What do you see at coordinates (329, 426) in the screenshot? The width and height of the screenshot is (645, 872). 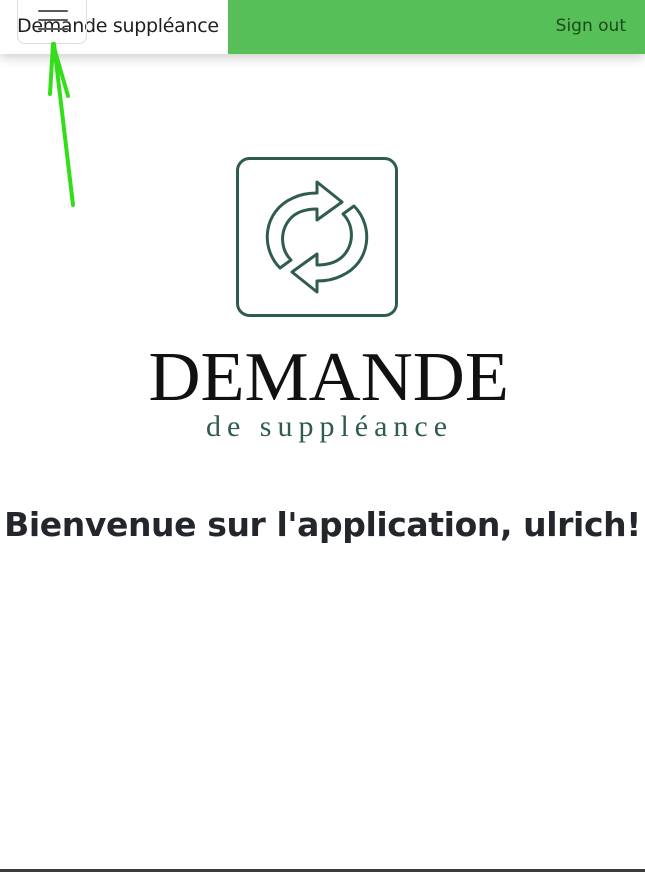 I see `logo-subtitle: de suppléance` at bounding box center [329, 426].